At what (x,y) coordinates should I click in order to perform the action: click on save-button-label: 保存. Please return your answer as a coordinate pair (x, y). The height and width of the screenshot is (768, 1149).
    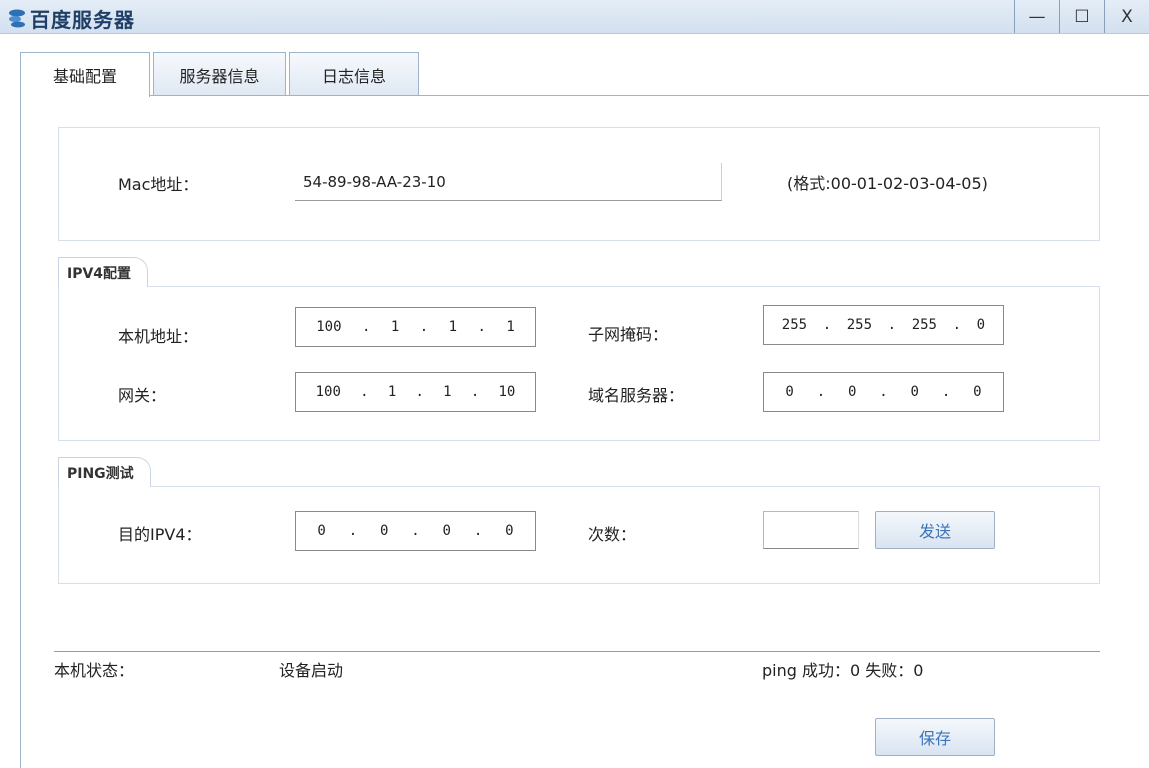
    Looking at the image, I should click on (934, 738).